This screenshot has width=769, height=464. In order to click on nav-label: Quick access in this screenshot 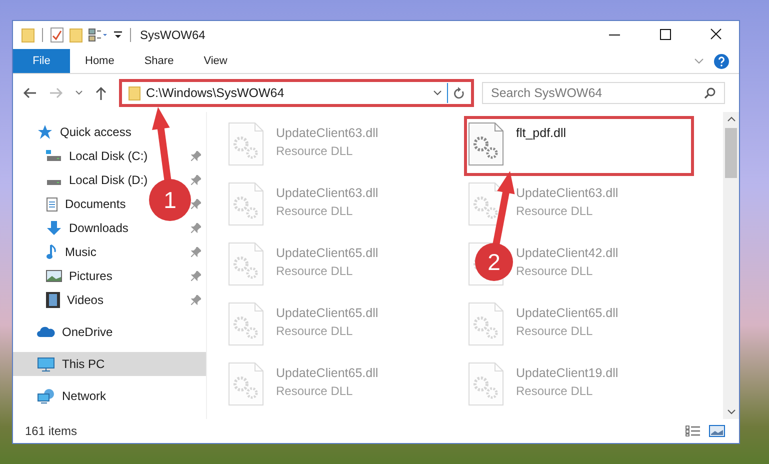, I will do `click(96, 132)`.